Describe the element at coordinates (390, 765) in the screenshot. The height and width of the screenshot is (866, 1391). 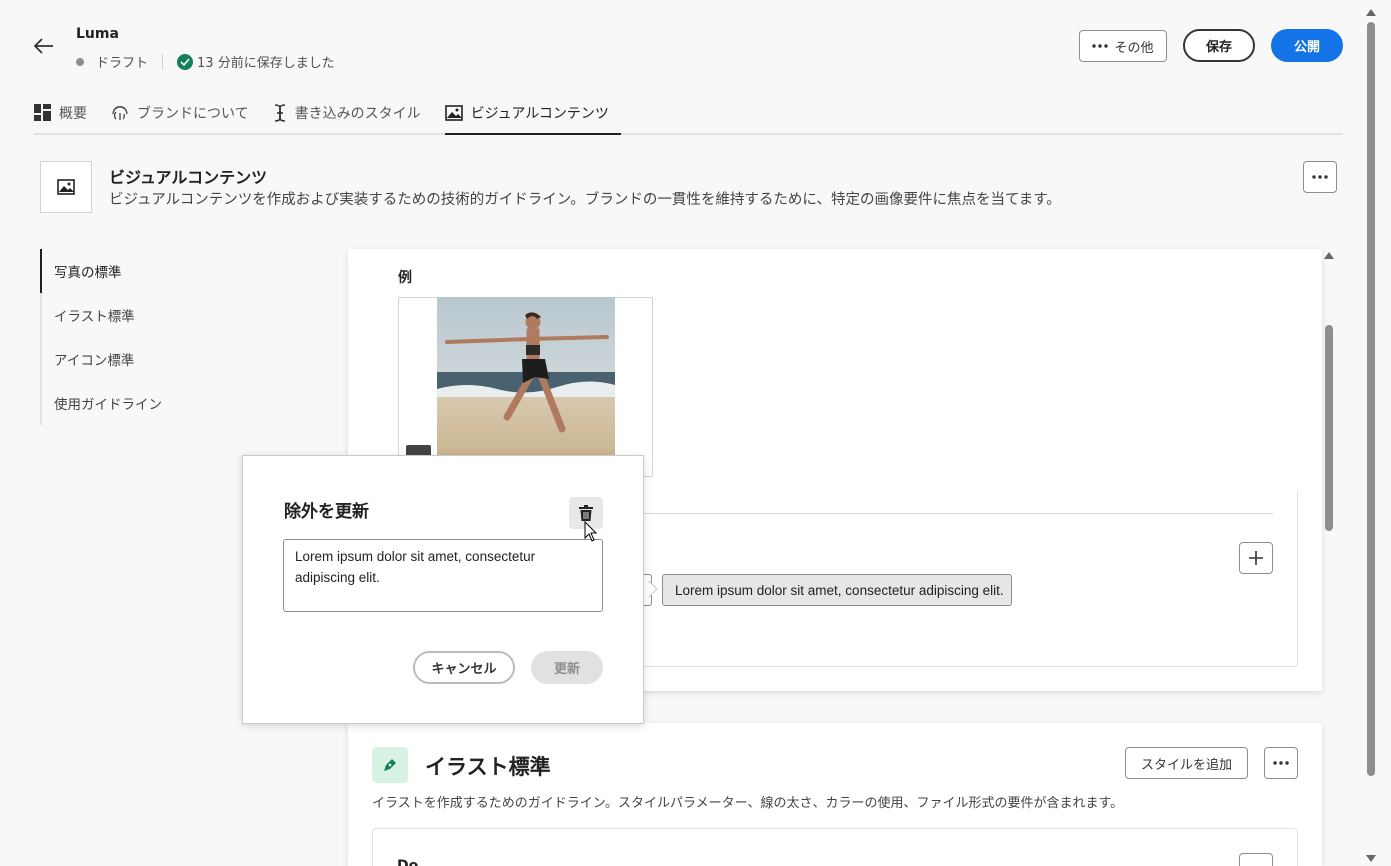
I see `pen-icon` at that location.